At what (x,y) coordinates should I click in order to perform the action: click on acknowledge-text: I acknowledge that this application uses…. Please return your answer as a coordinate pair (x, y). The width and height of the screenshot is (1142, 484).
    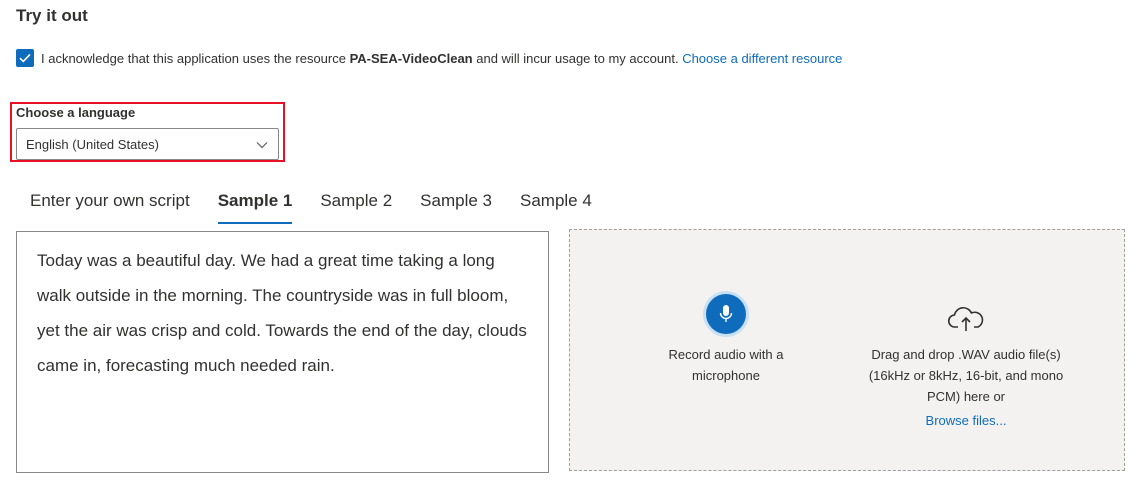
    Looking at the image, I should click on (441, 58).